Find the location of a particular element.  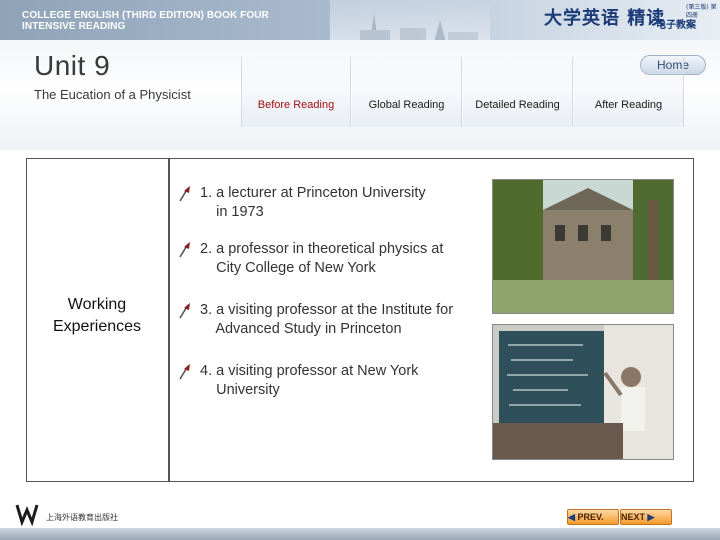

brand-subtitle: 电子教案 is located at coordinates (676, 25).